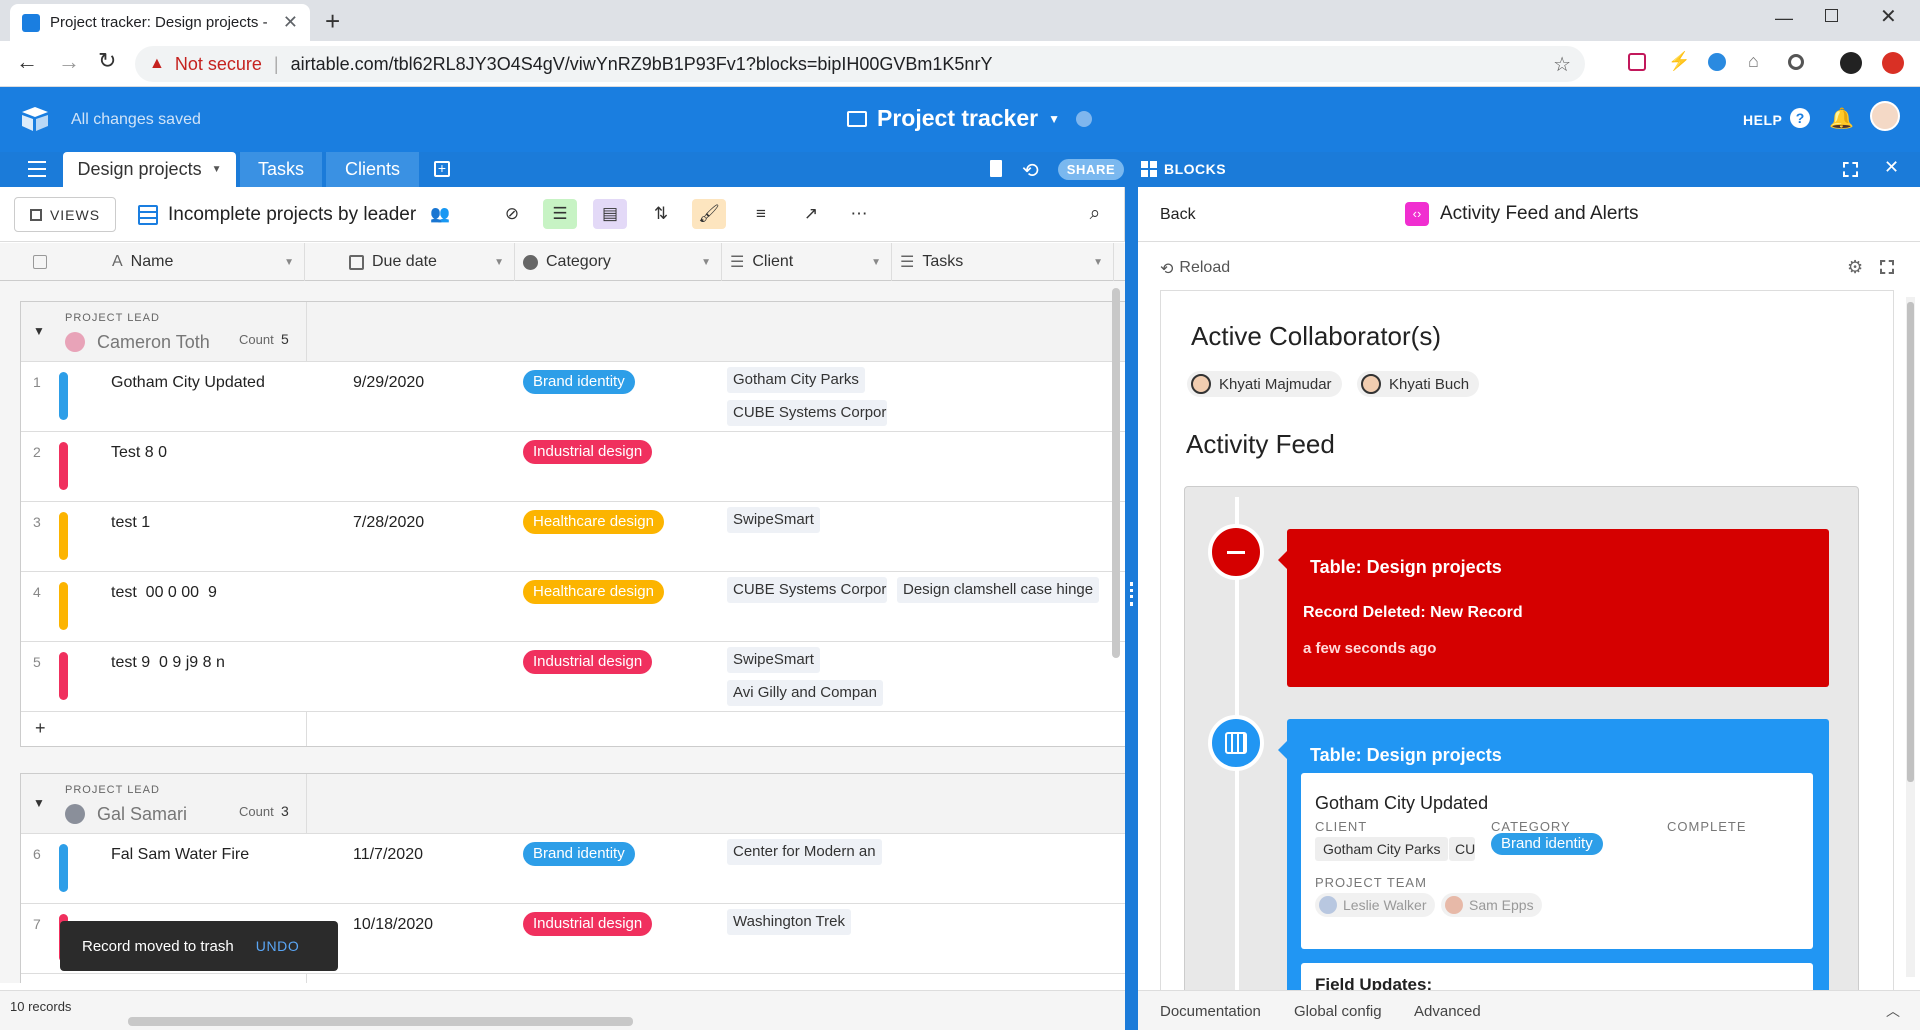 The width and height of the screenshot is (1920, 1030). I want to click on grid-vertical-scrollbar, so click(1116, 473).